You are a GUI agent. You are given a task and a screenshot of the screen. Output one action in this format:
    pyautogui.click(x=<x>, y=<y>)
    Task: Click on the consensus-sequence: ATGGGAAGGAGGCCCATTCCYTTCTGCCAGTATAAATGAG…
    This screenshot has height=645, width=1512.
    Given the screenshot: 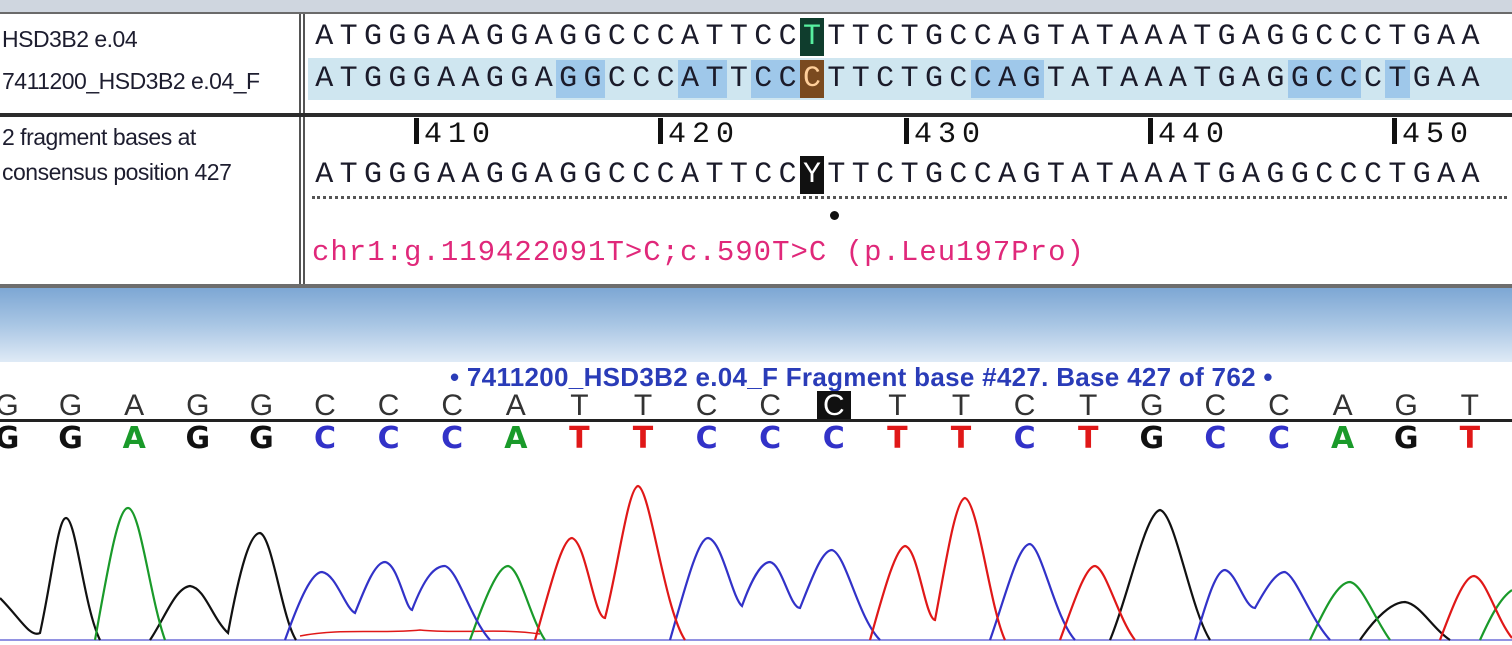 What is the action you would take?
    pyautogui.click(x=897, y=175)
    